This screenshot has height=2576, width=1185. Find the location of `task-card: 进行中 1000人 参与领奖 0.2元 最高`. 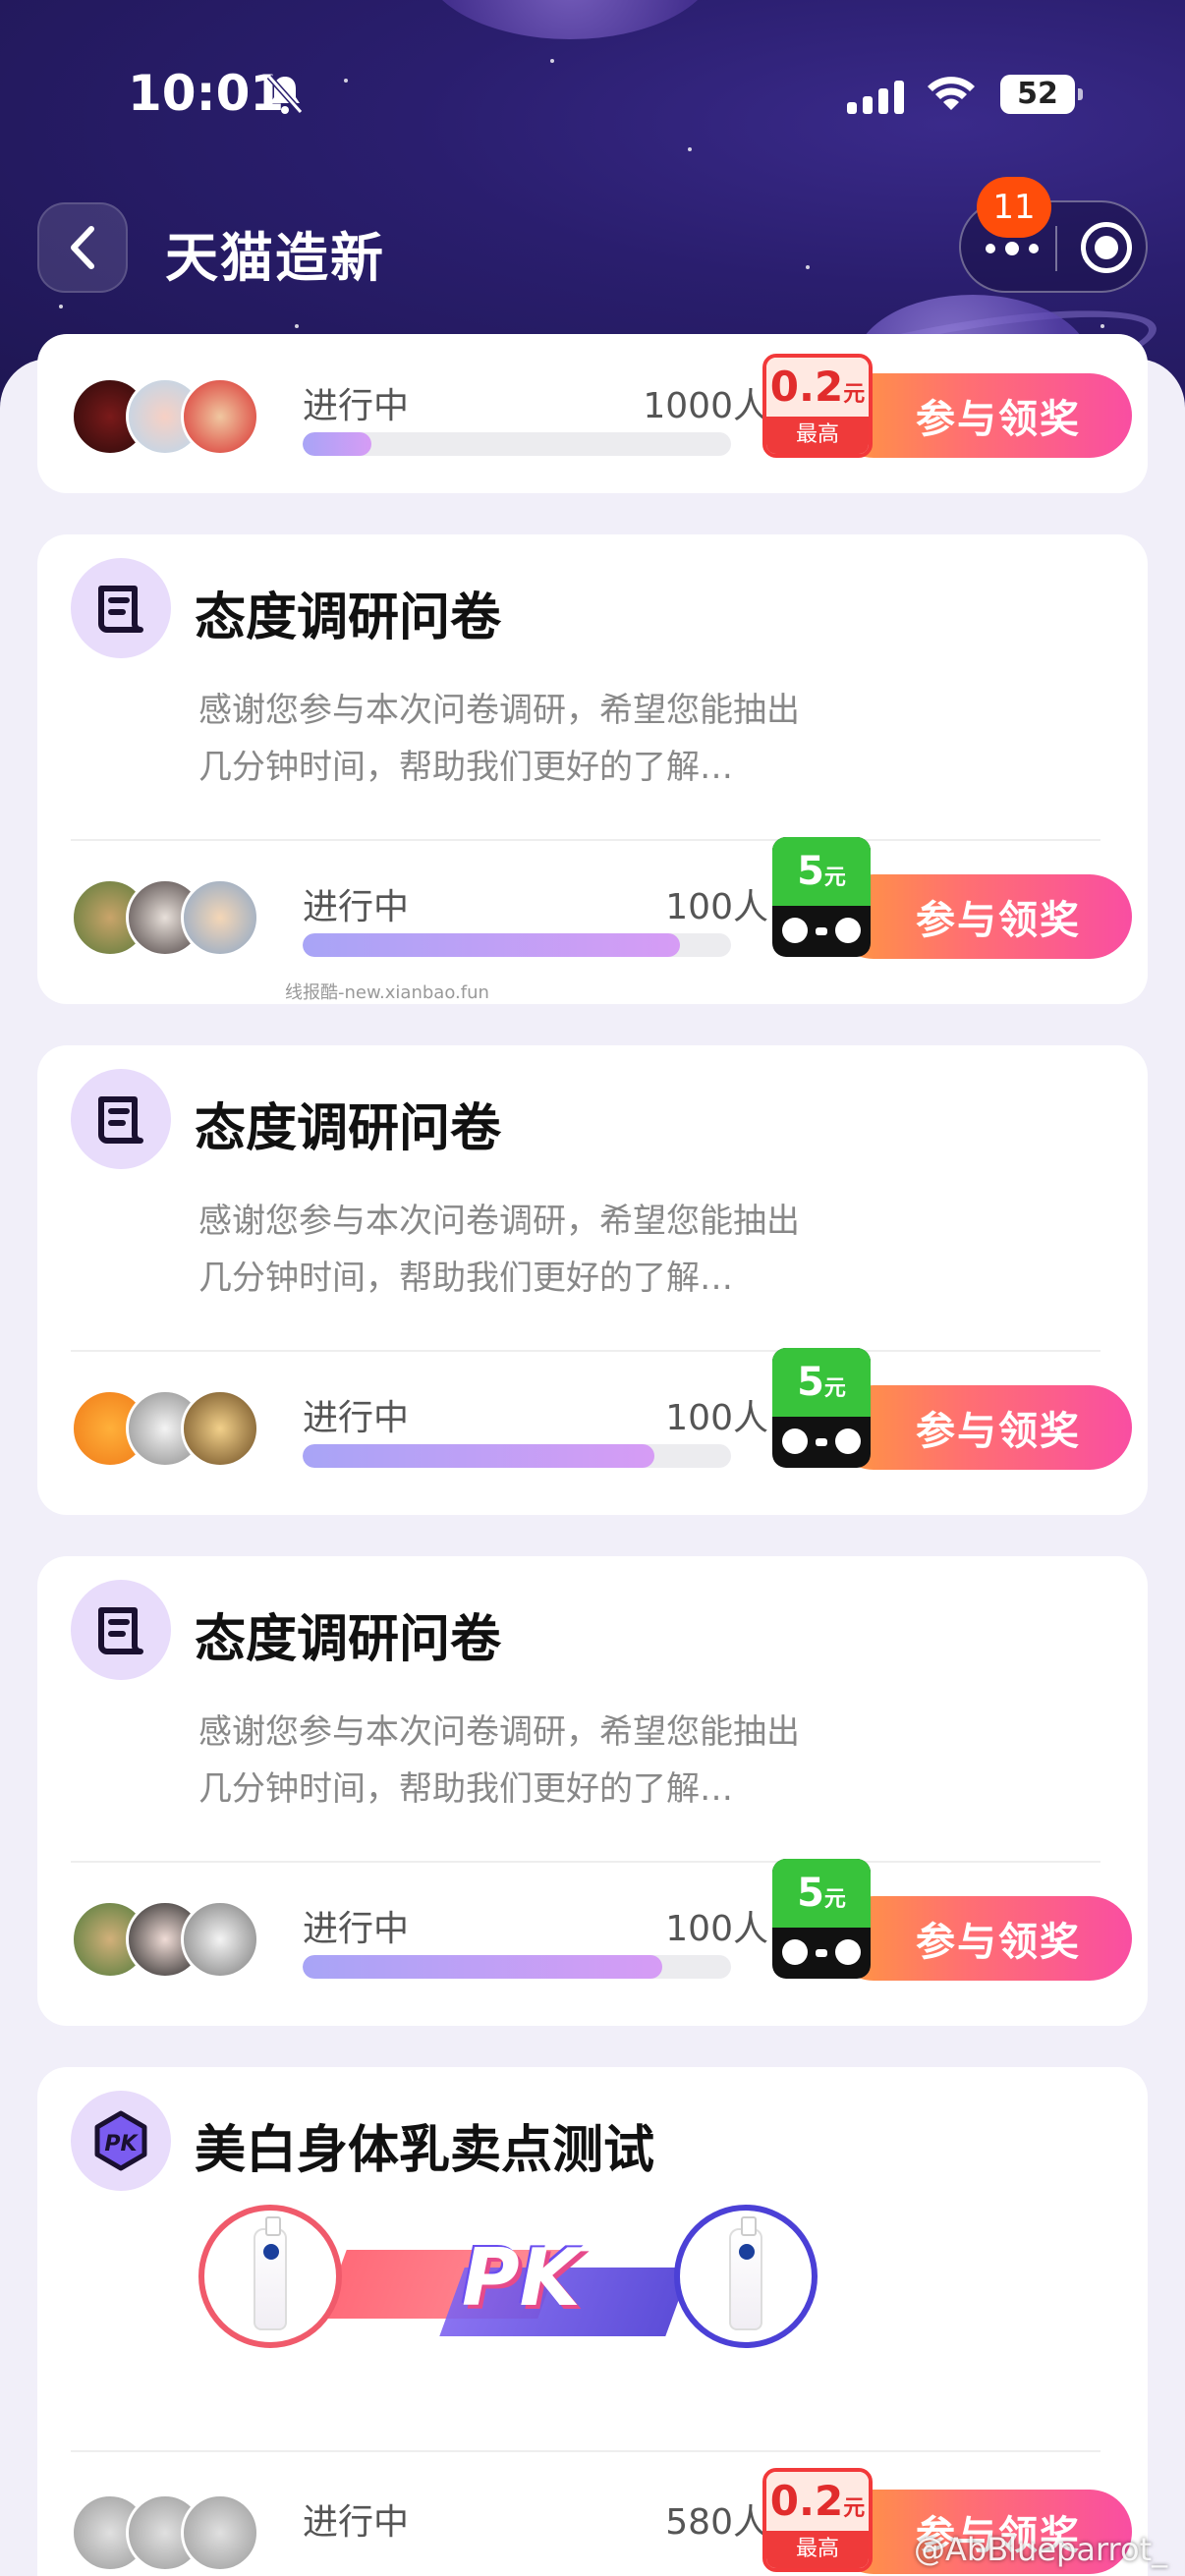

task-card: 进行中 1000人 参与领奖 0.2元 最高 is located at coordinates (592, 413).